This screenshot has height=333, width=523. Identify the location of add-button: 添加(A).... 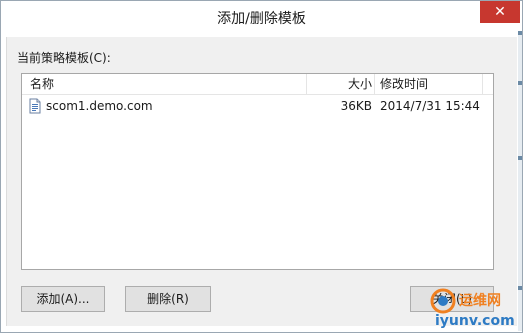
(63, 299).